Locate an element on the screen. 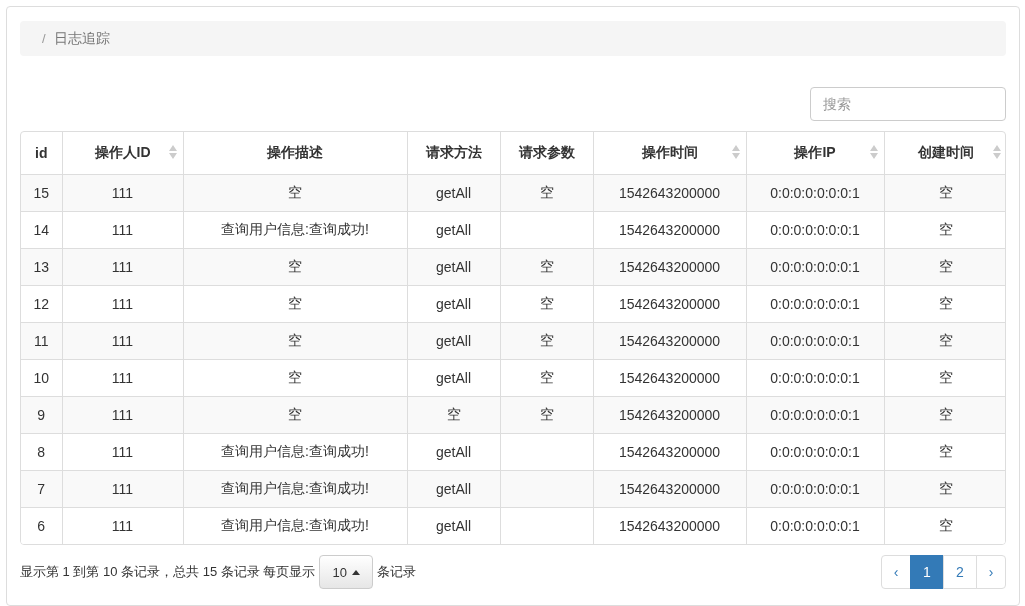 This screenshot has width=1025, height=606. previous-page-button: ‹ is located at coordinates (896, 572).